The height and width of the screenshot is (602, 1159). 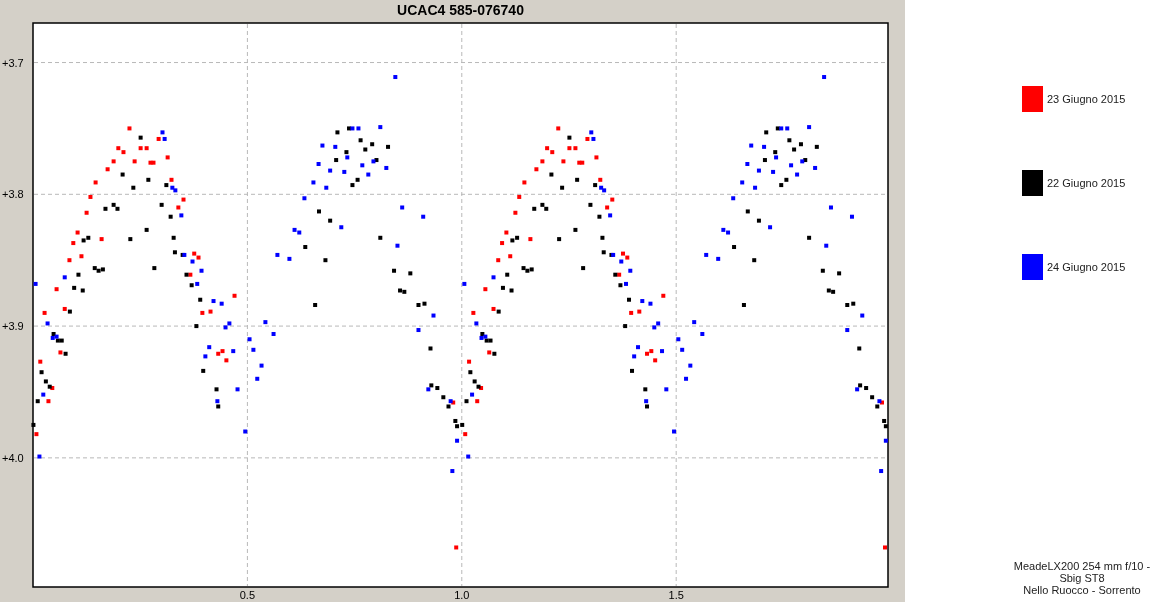 I want to click on axis-tick-label: 1.0, so click(x=462, y=595).